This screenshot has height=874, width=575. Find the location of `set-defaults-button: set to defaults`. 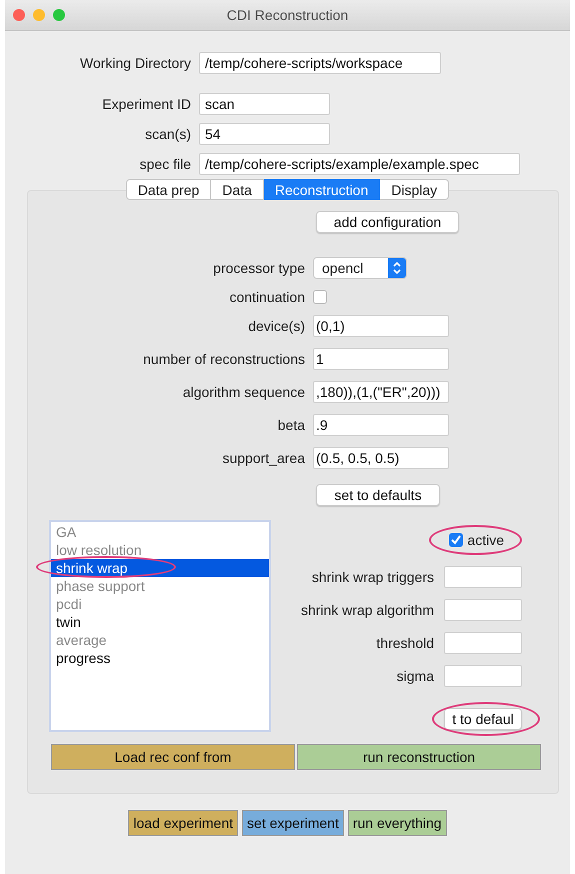

set-defaults-button: set to defaults is located at coordinates (378, 495).